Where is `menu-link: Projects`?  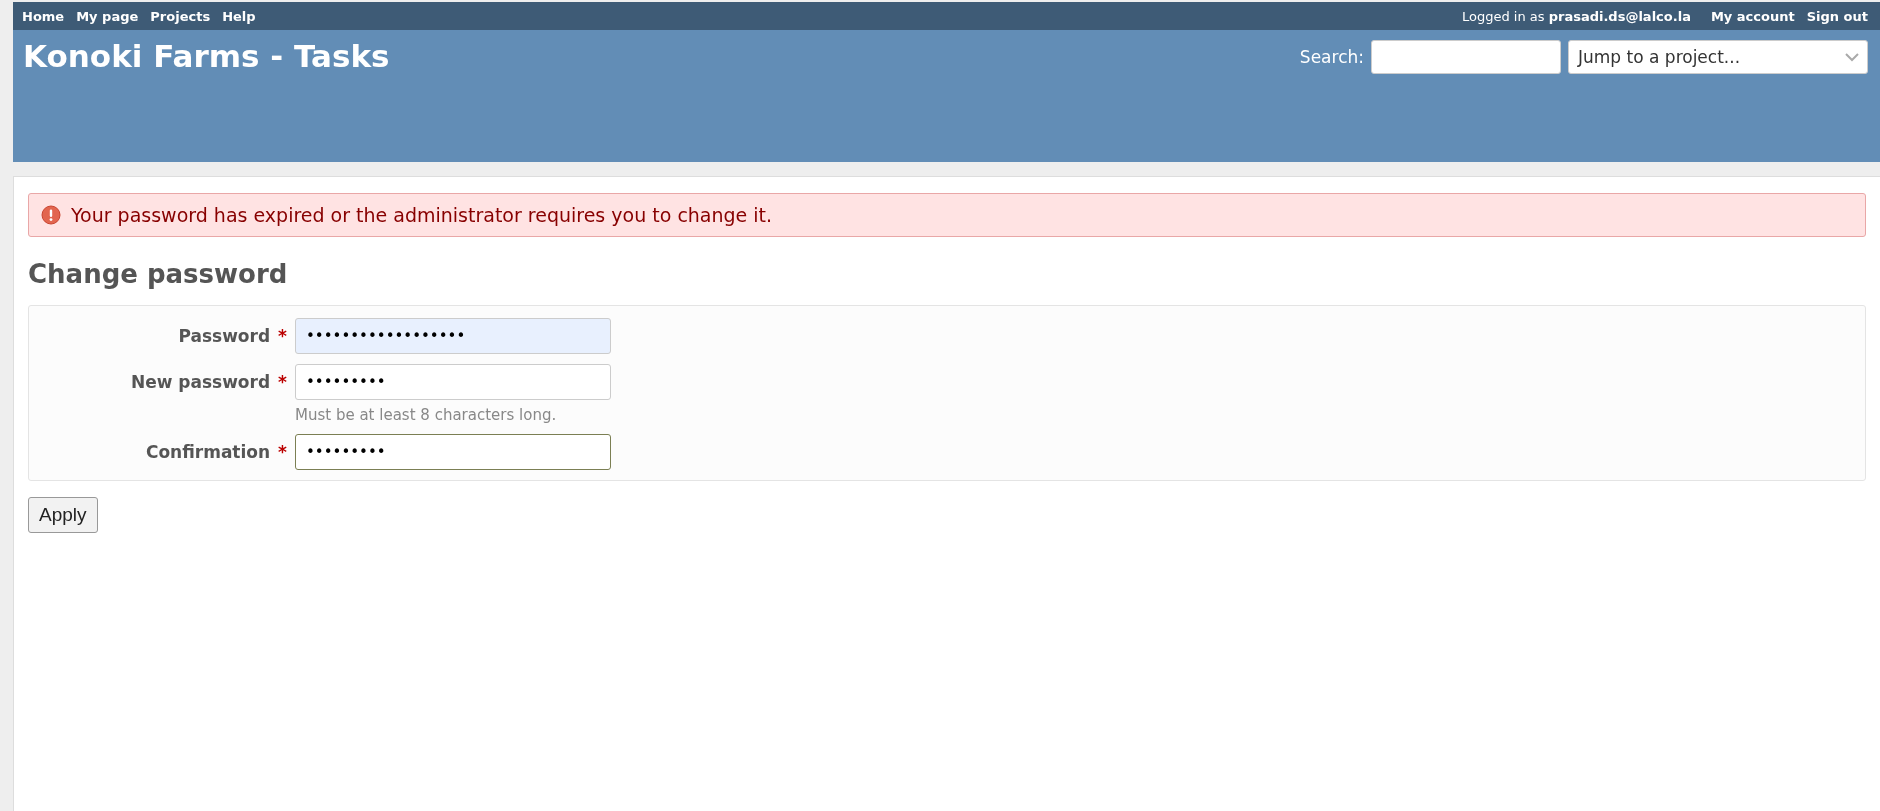
menu-link: Projects is located at coordinates (180, 16).